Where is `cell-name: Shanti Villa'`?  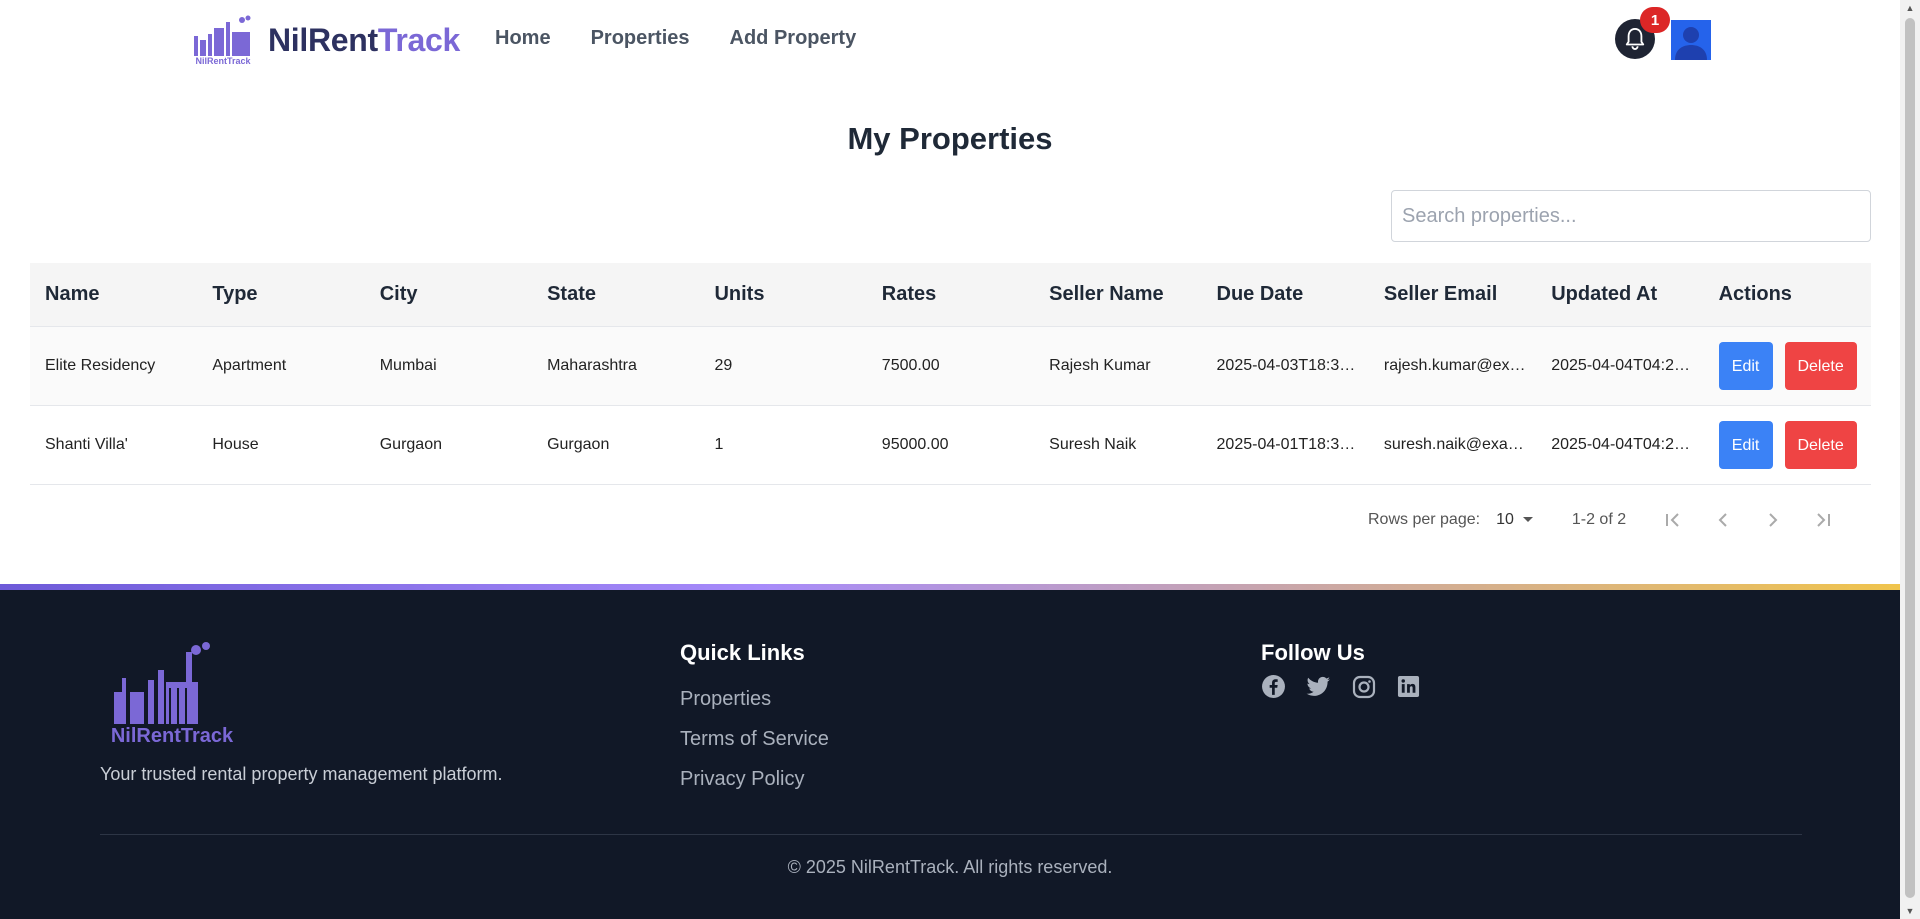 cell-name: Shanti Villa' is located at coordinates (86, 444).